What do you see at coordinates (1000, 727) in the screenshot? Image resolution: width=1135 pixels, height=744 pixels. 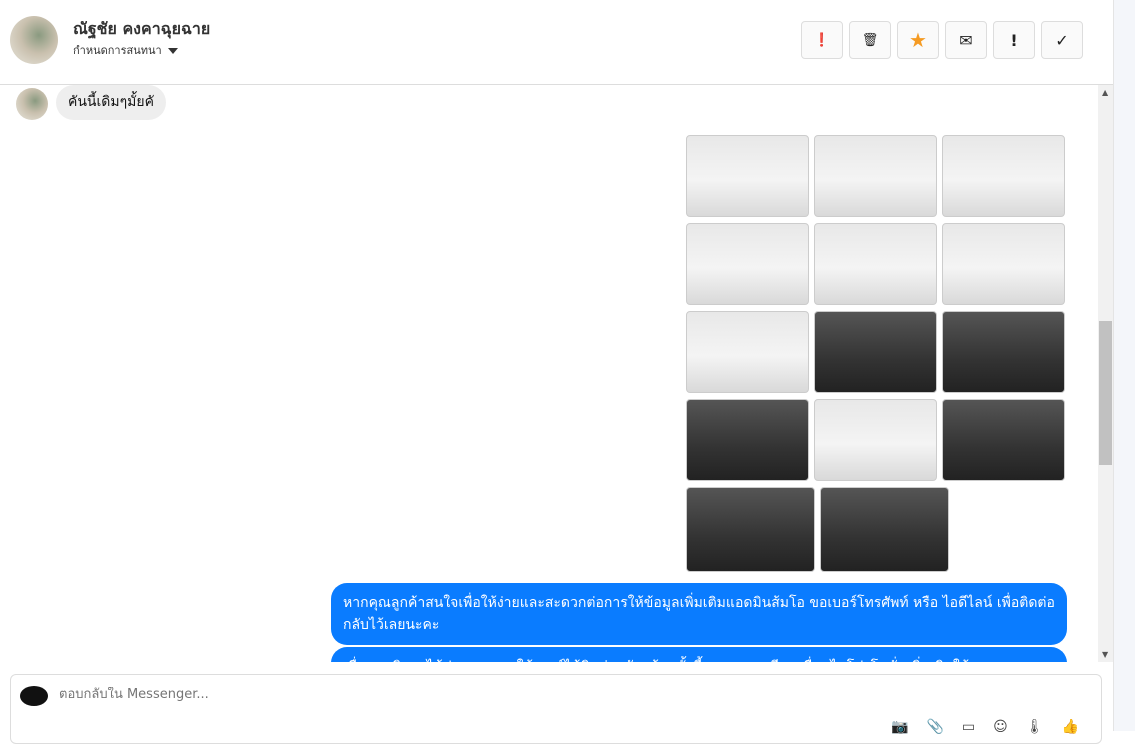 I see `emoji-icon: ☺` at bounding box center [1000, 727].